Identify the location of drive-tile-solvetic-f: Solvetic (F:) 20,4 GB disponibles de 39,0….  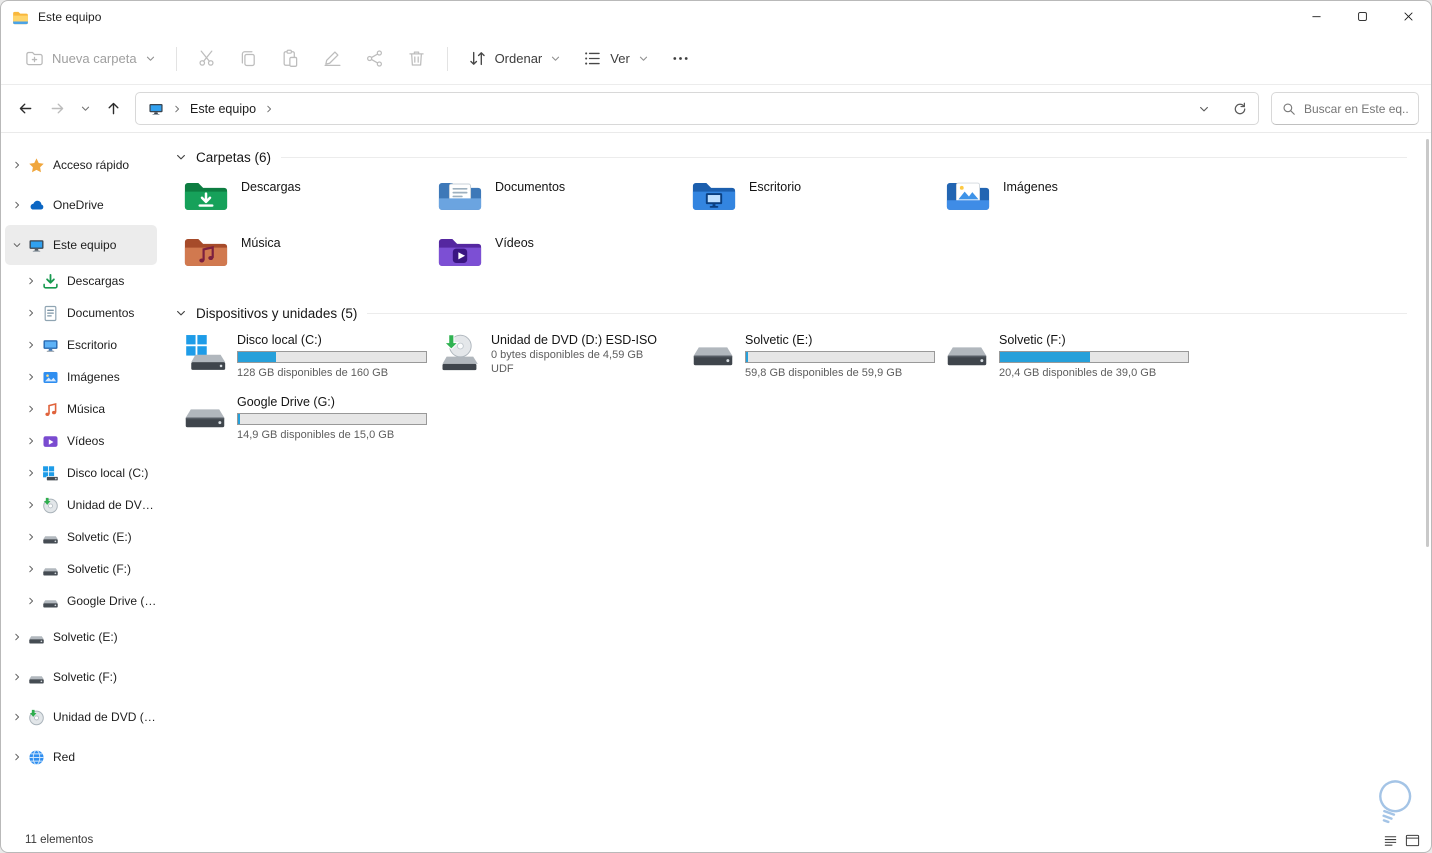
(1064, 360).